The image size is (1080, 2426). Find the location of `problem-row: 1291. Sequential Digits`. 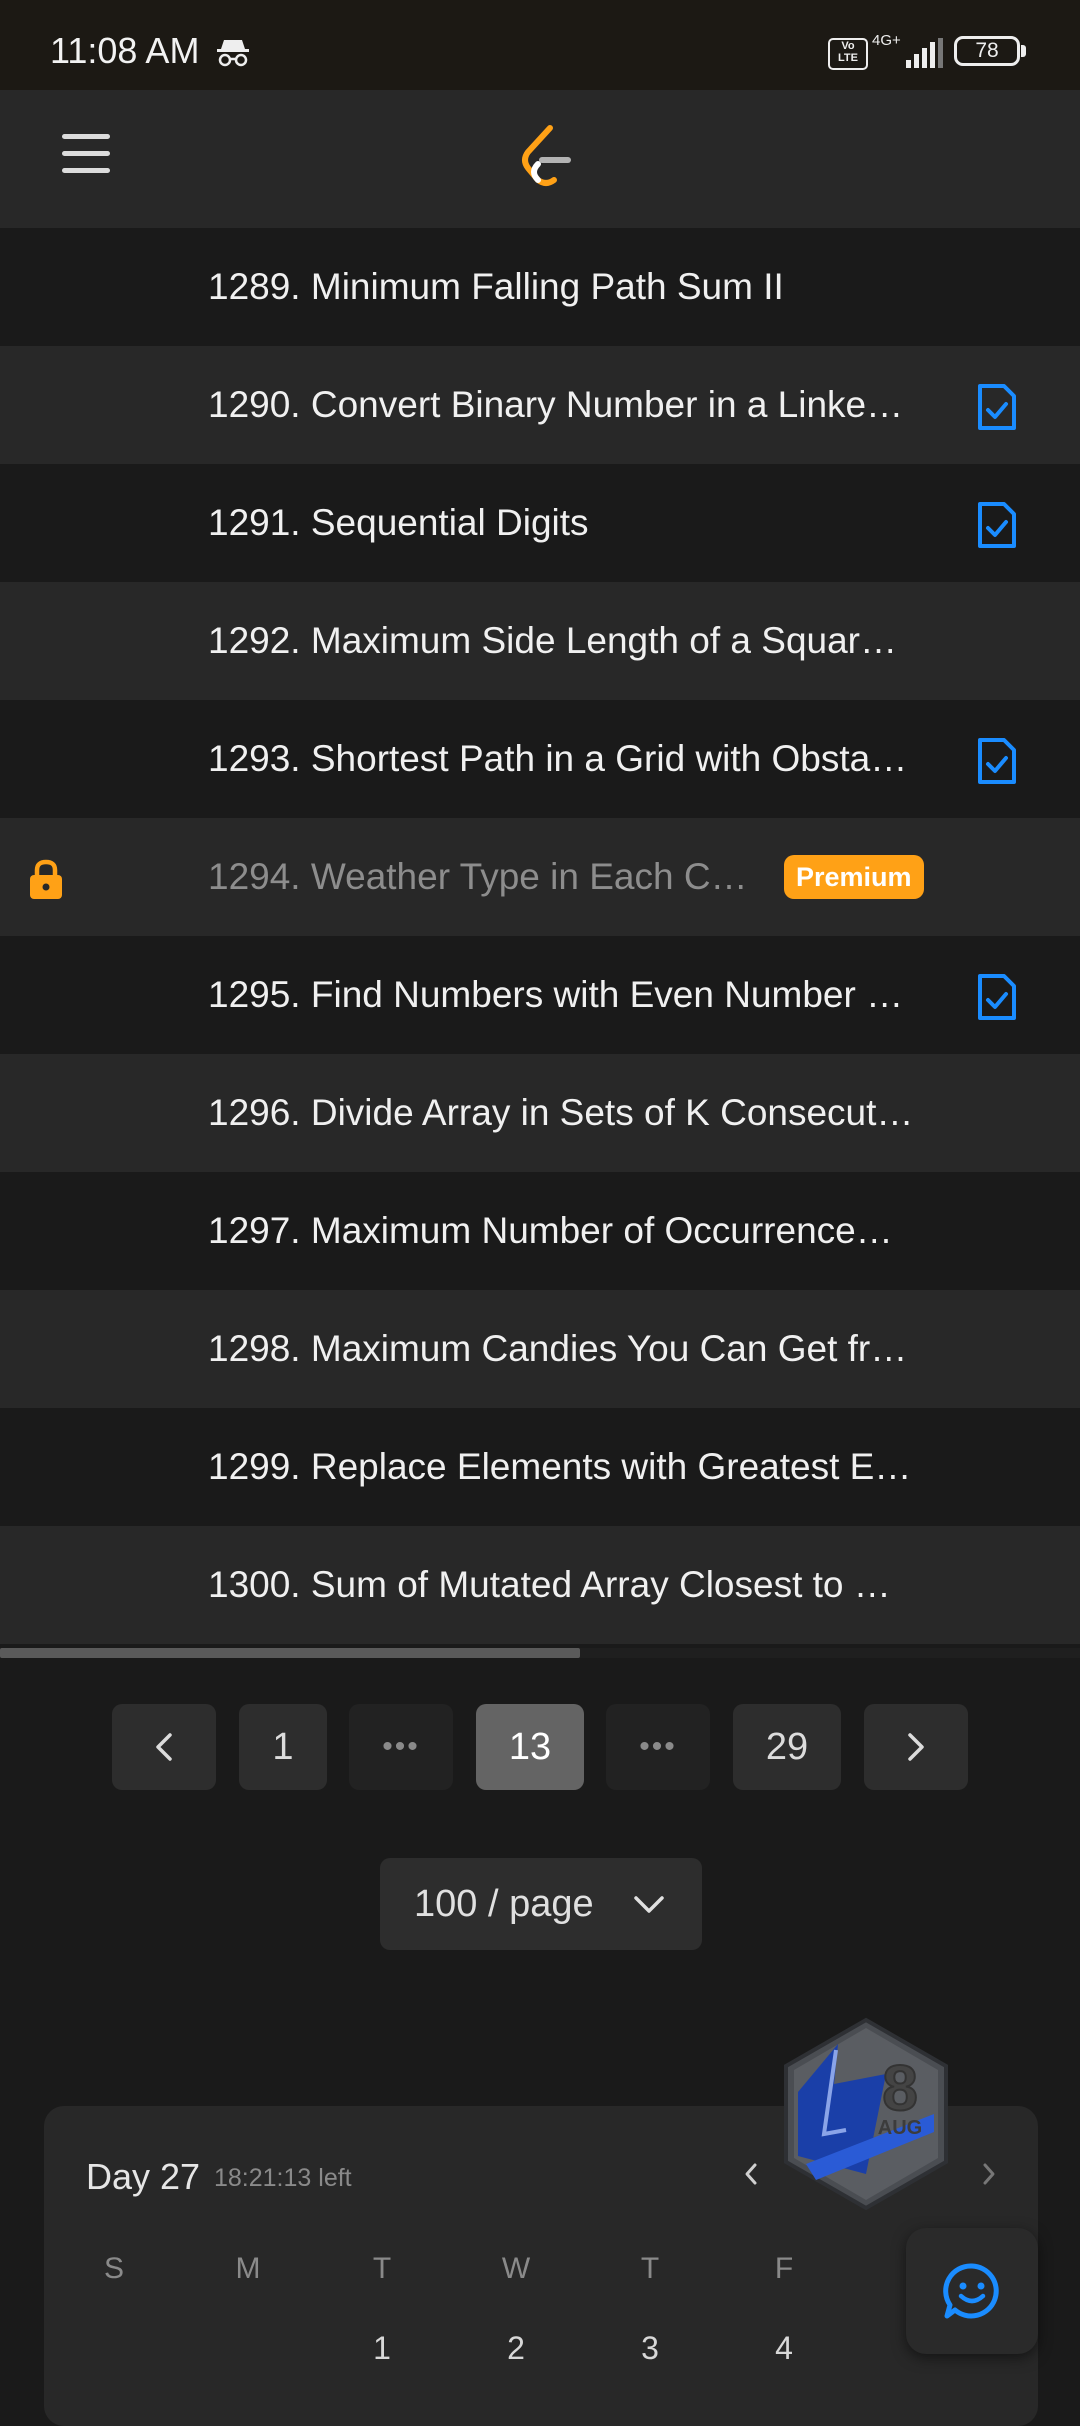

problem-row: 1291. Sequential Digits is located at coordinates (540, 523).